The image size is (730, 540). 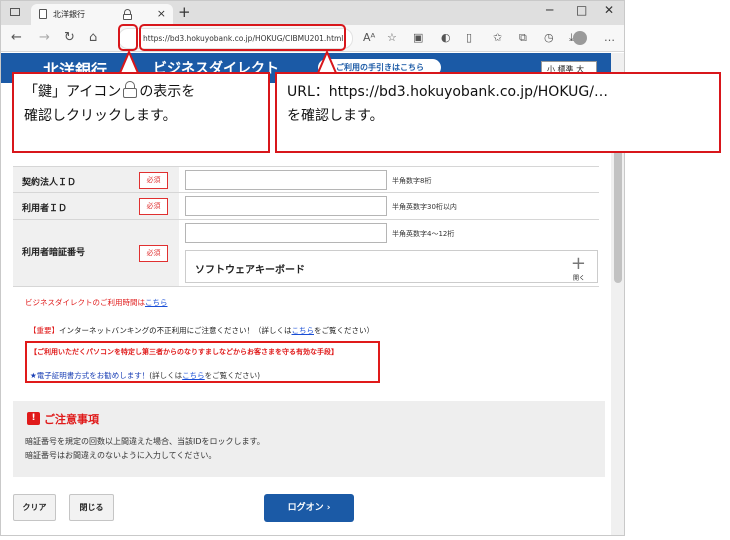 What do you see at coordinates (580, 38) in the screenshot?
I see `profile-avatar` at bounding box center [580, 38].